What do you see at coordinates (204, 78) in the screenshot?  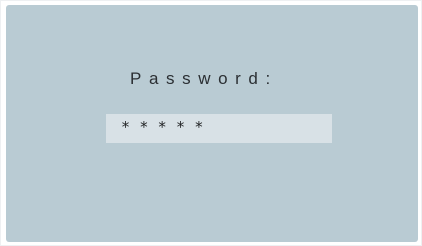 I see `password-label: Password:` at bounding box center [204, 78].